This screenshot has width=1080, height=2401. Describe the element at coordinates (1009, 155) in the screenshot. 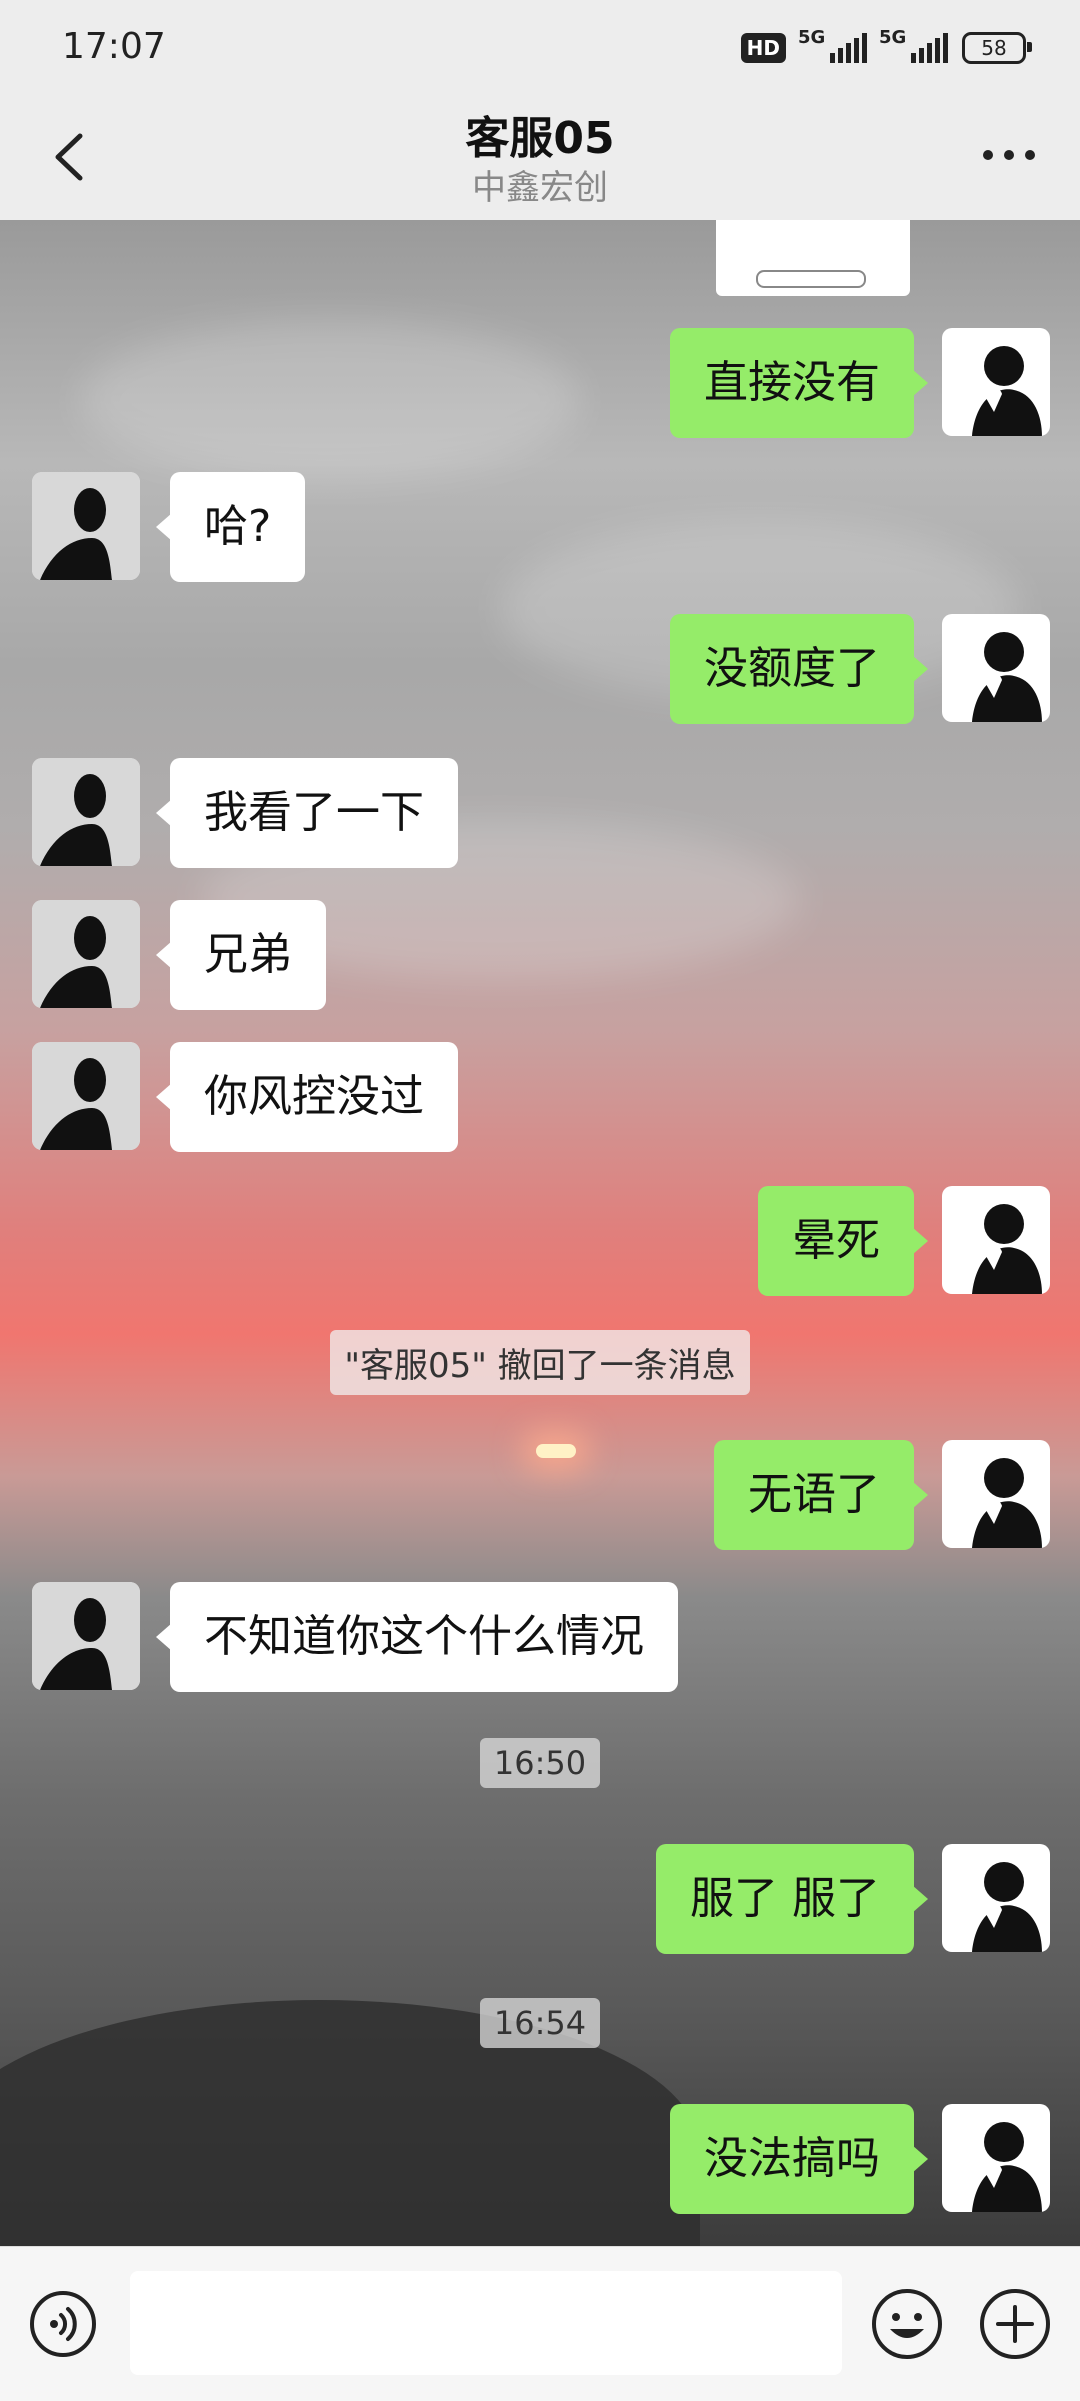

I see `more-dots-icon` at that location.